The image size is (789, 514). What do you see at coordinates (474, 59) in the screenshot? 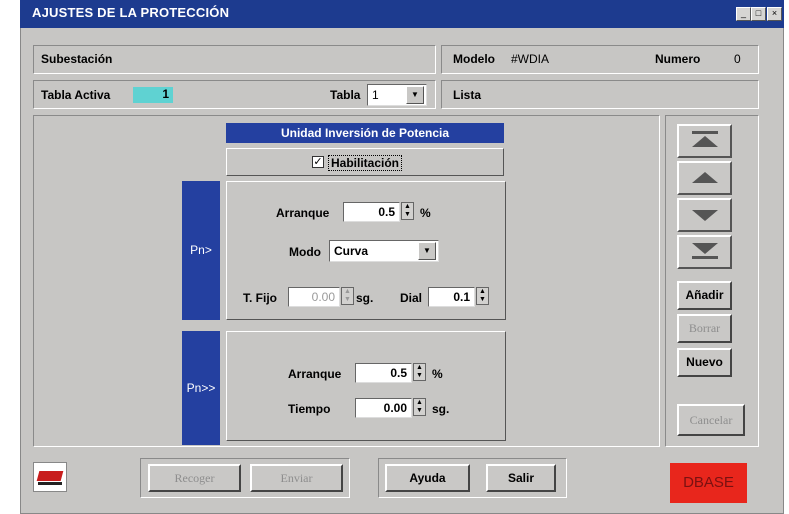
I see `modelo-label: Modelo` at bounding box center [474, 59].